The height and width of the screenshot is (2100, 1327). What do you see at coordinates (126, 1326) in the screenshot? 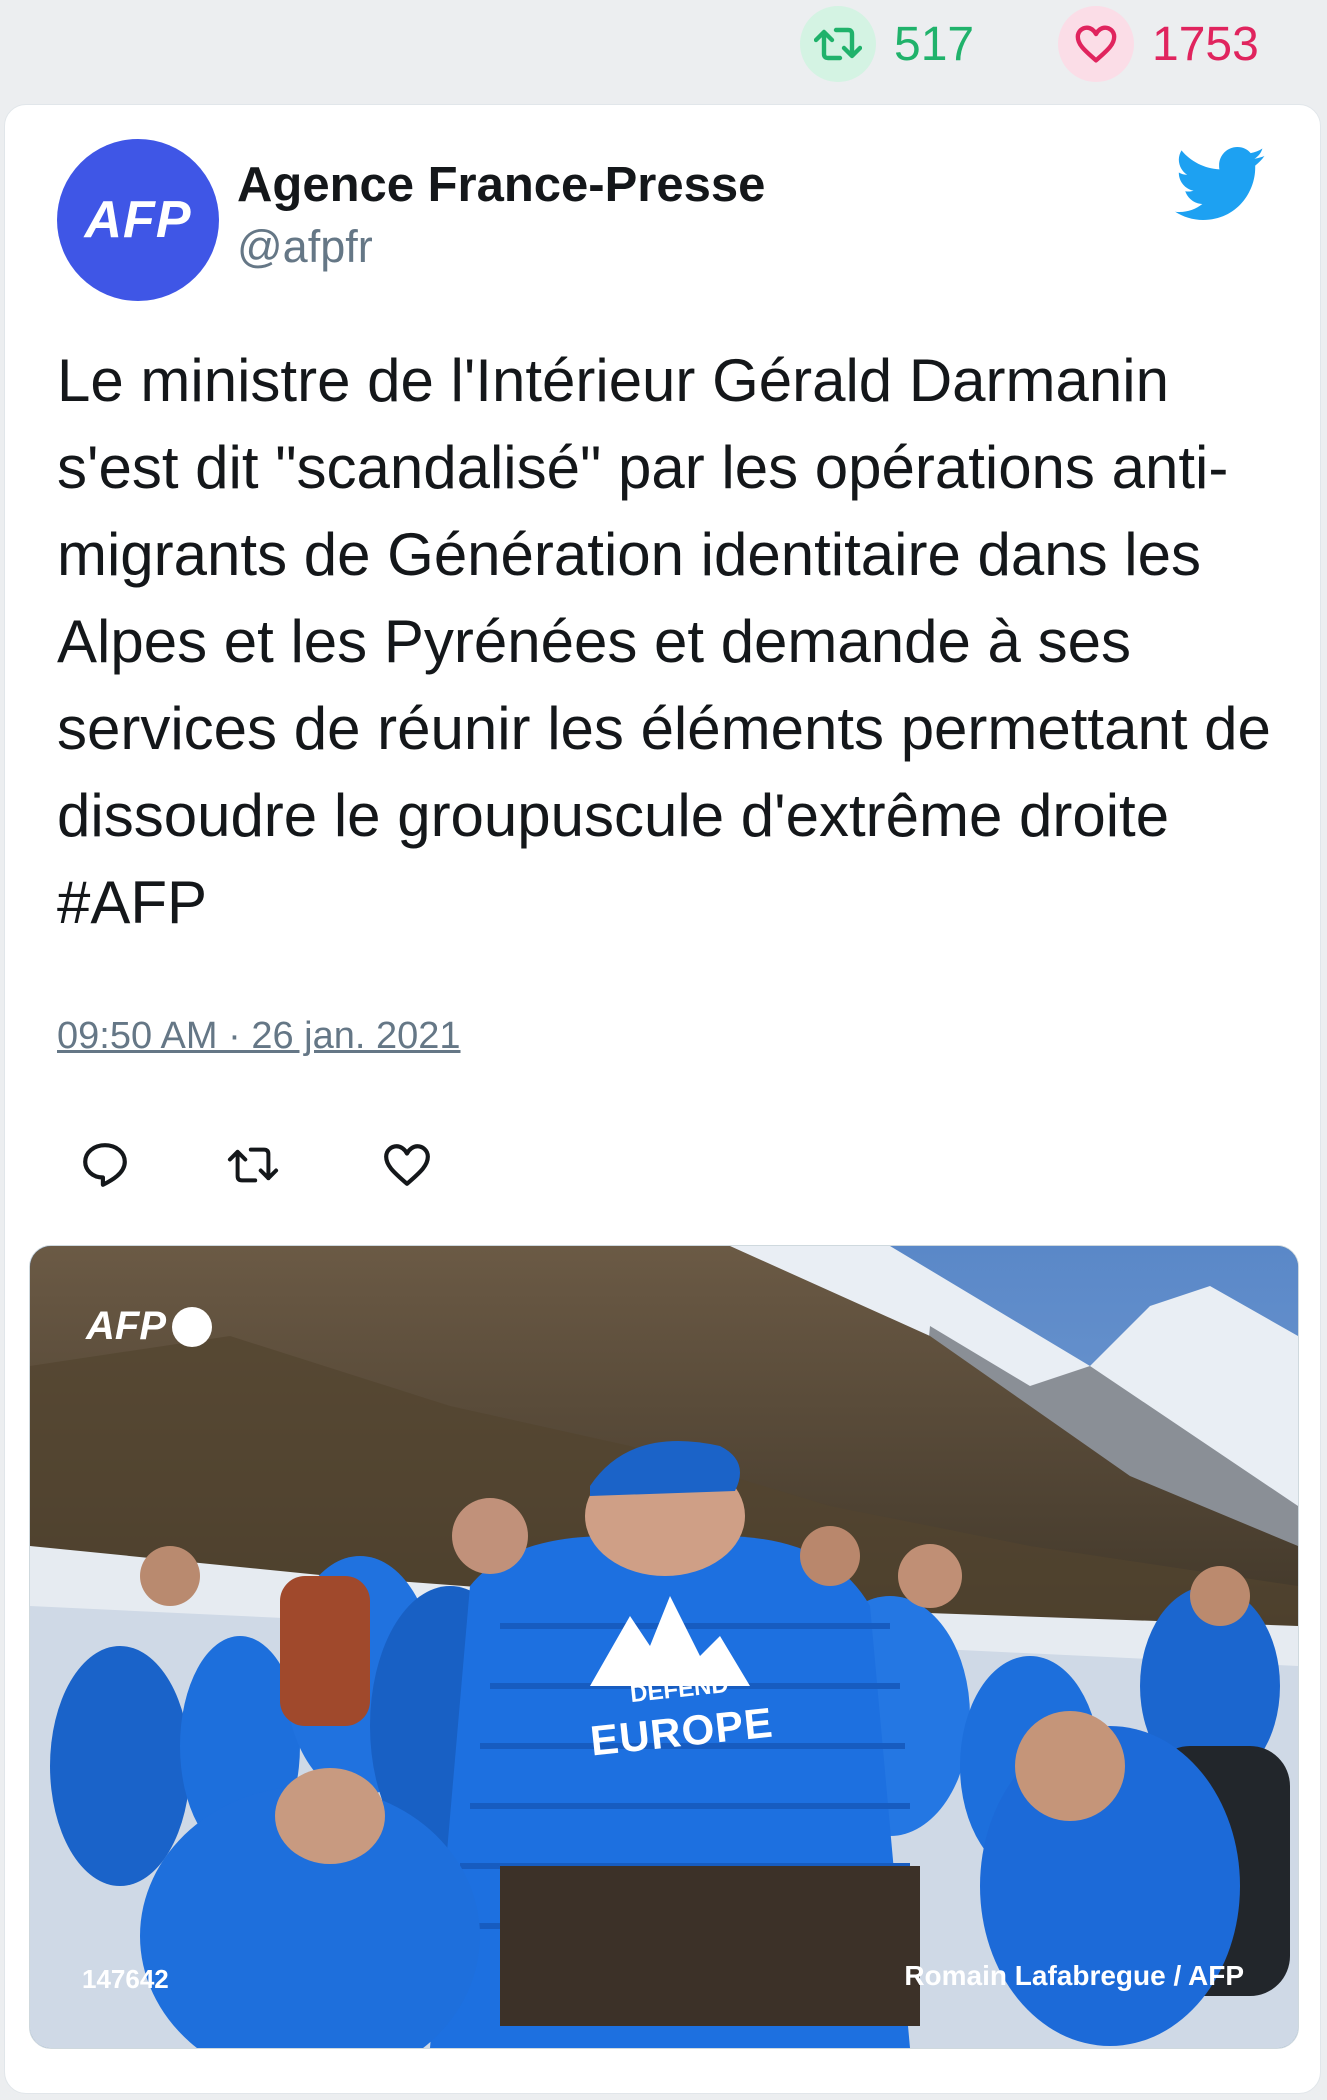
I see `watermark-text: AFP` at bounding box center [126, 1326].